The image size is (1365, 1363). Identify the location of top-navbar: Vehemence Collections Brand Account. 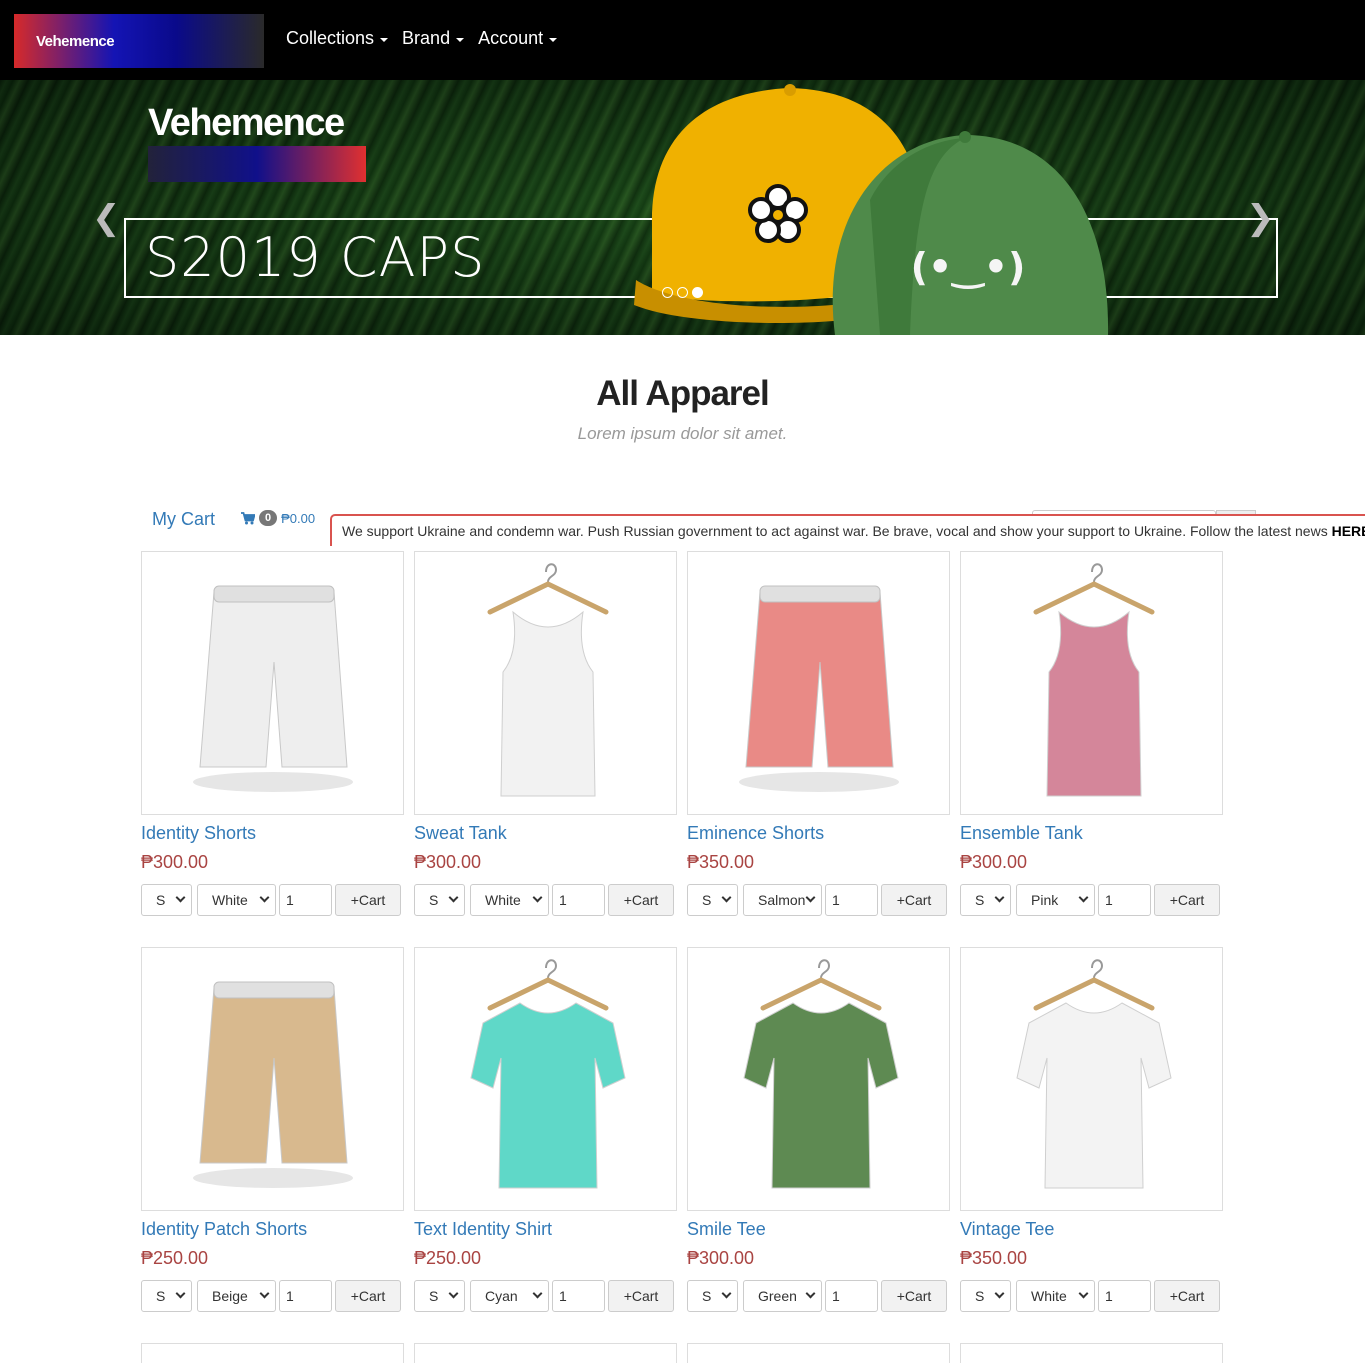
(682, 40).